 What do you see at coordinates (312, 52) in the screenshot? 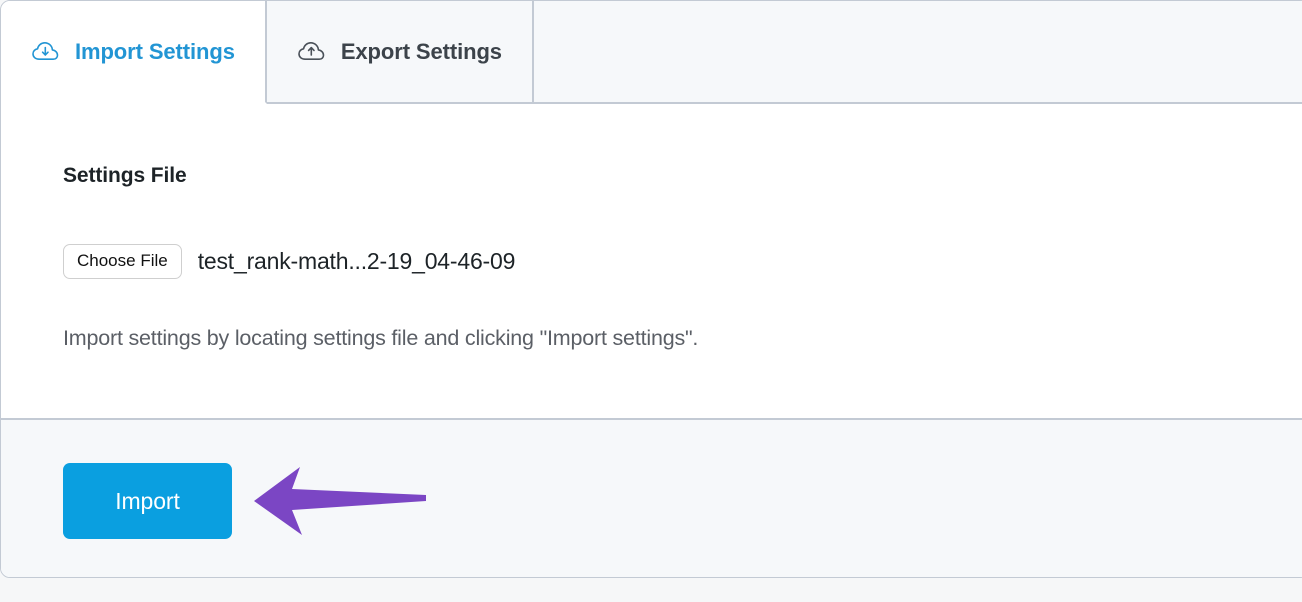
I see `cloud-upload-icon` at bounding box center [312, 52].